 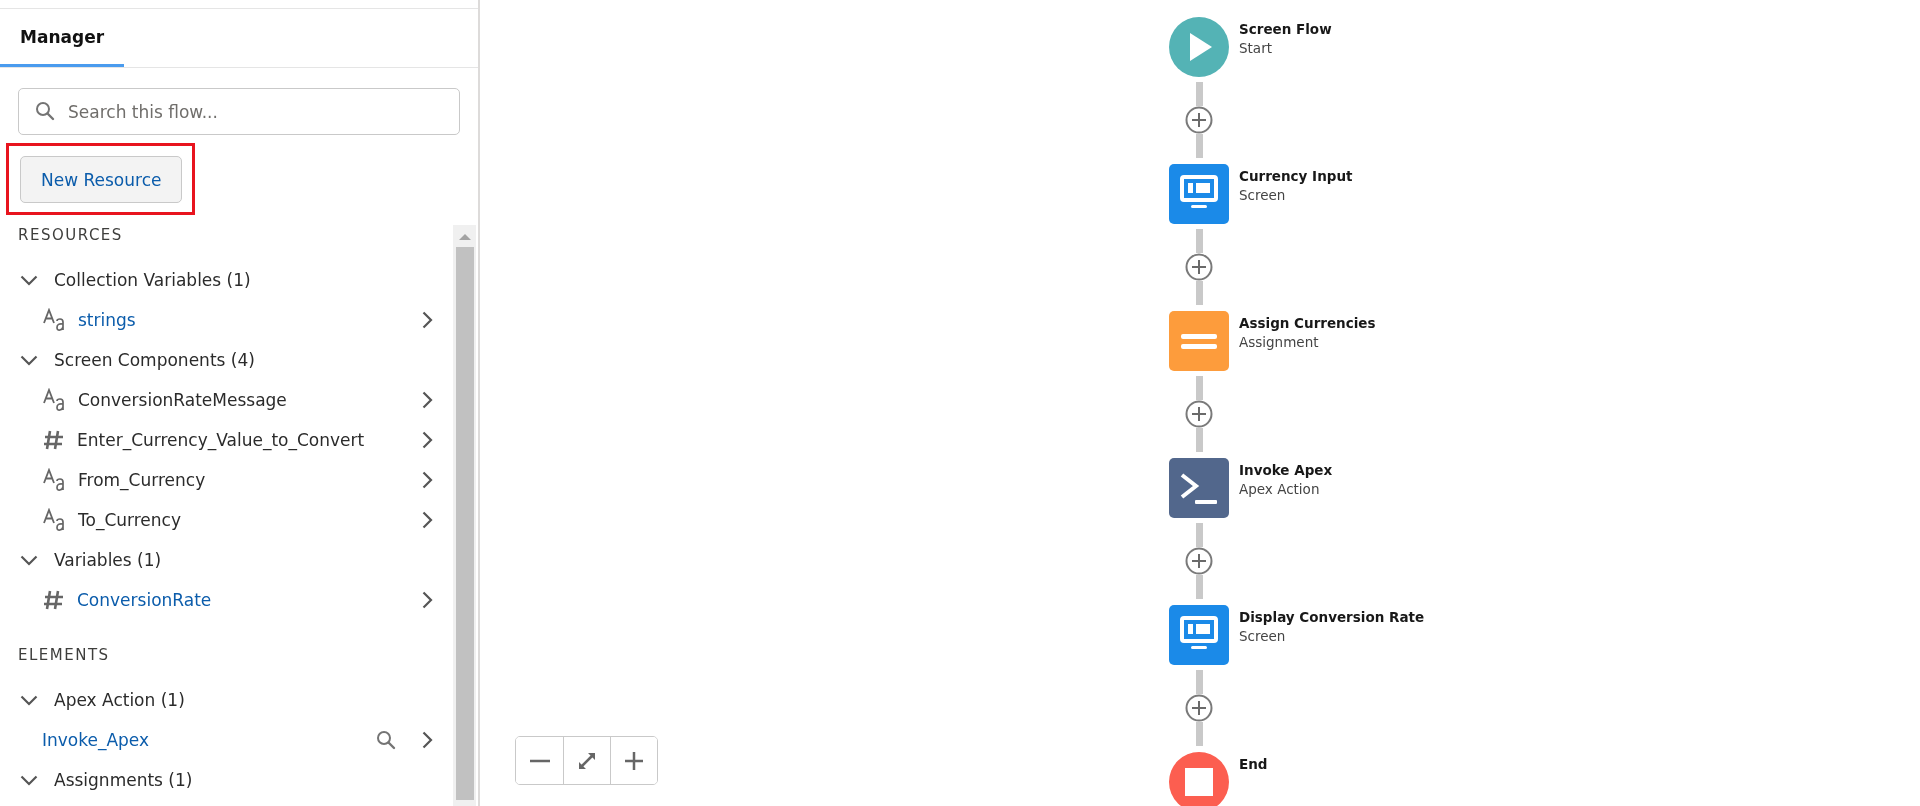 What do you see at coordinates (142, 480) in the screenshot?
I see `resource-name: From_Currency` at bounding box center [142, 480].